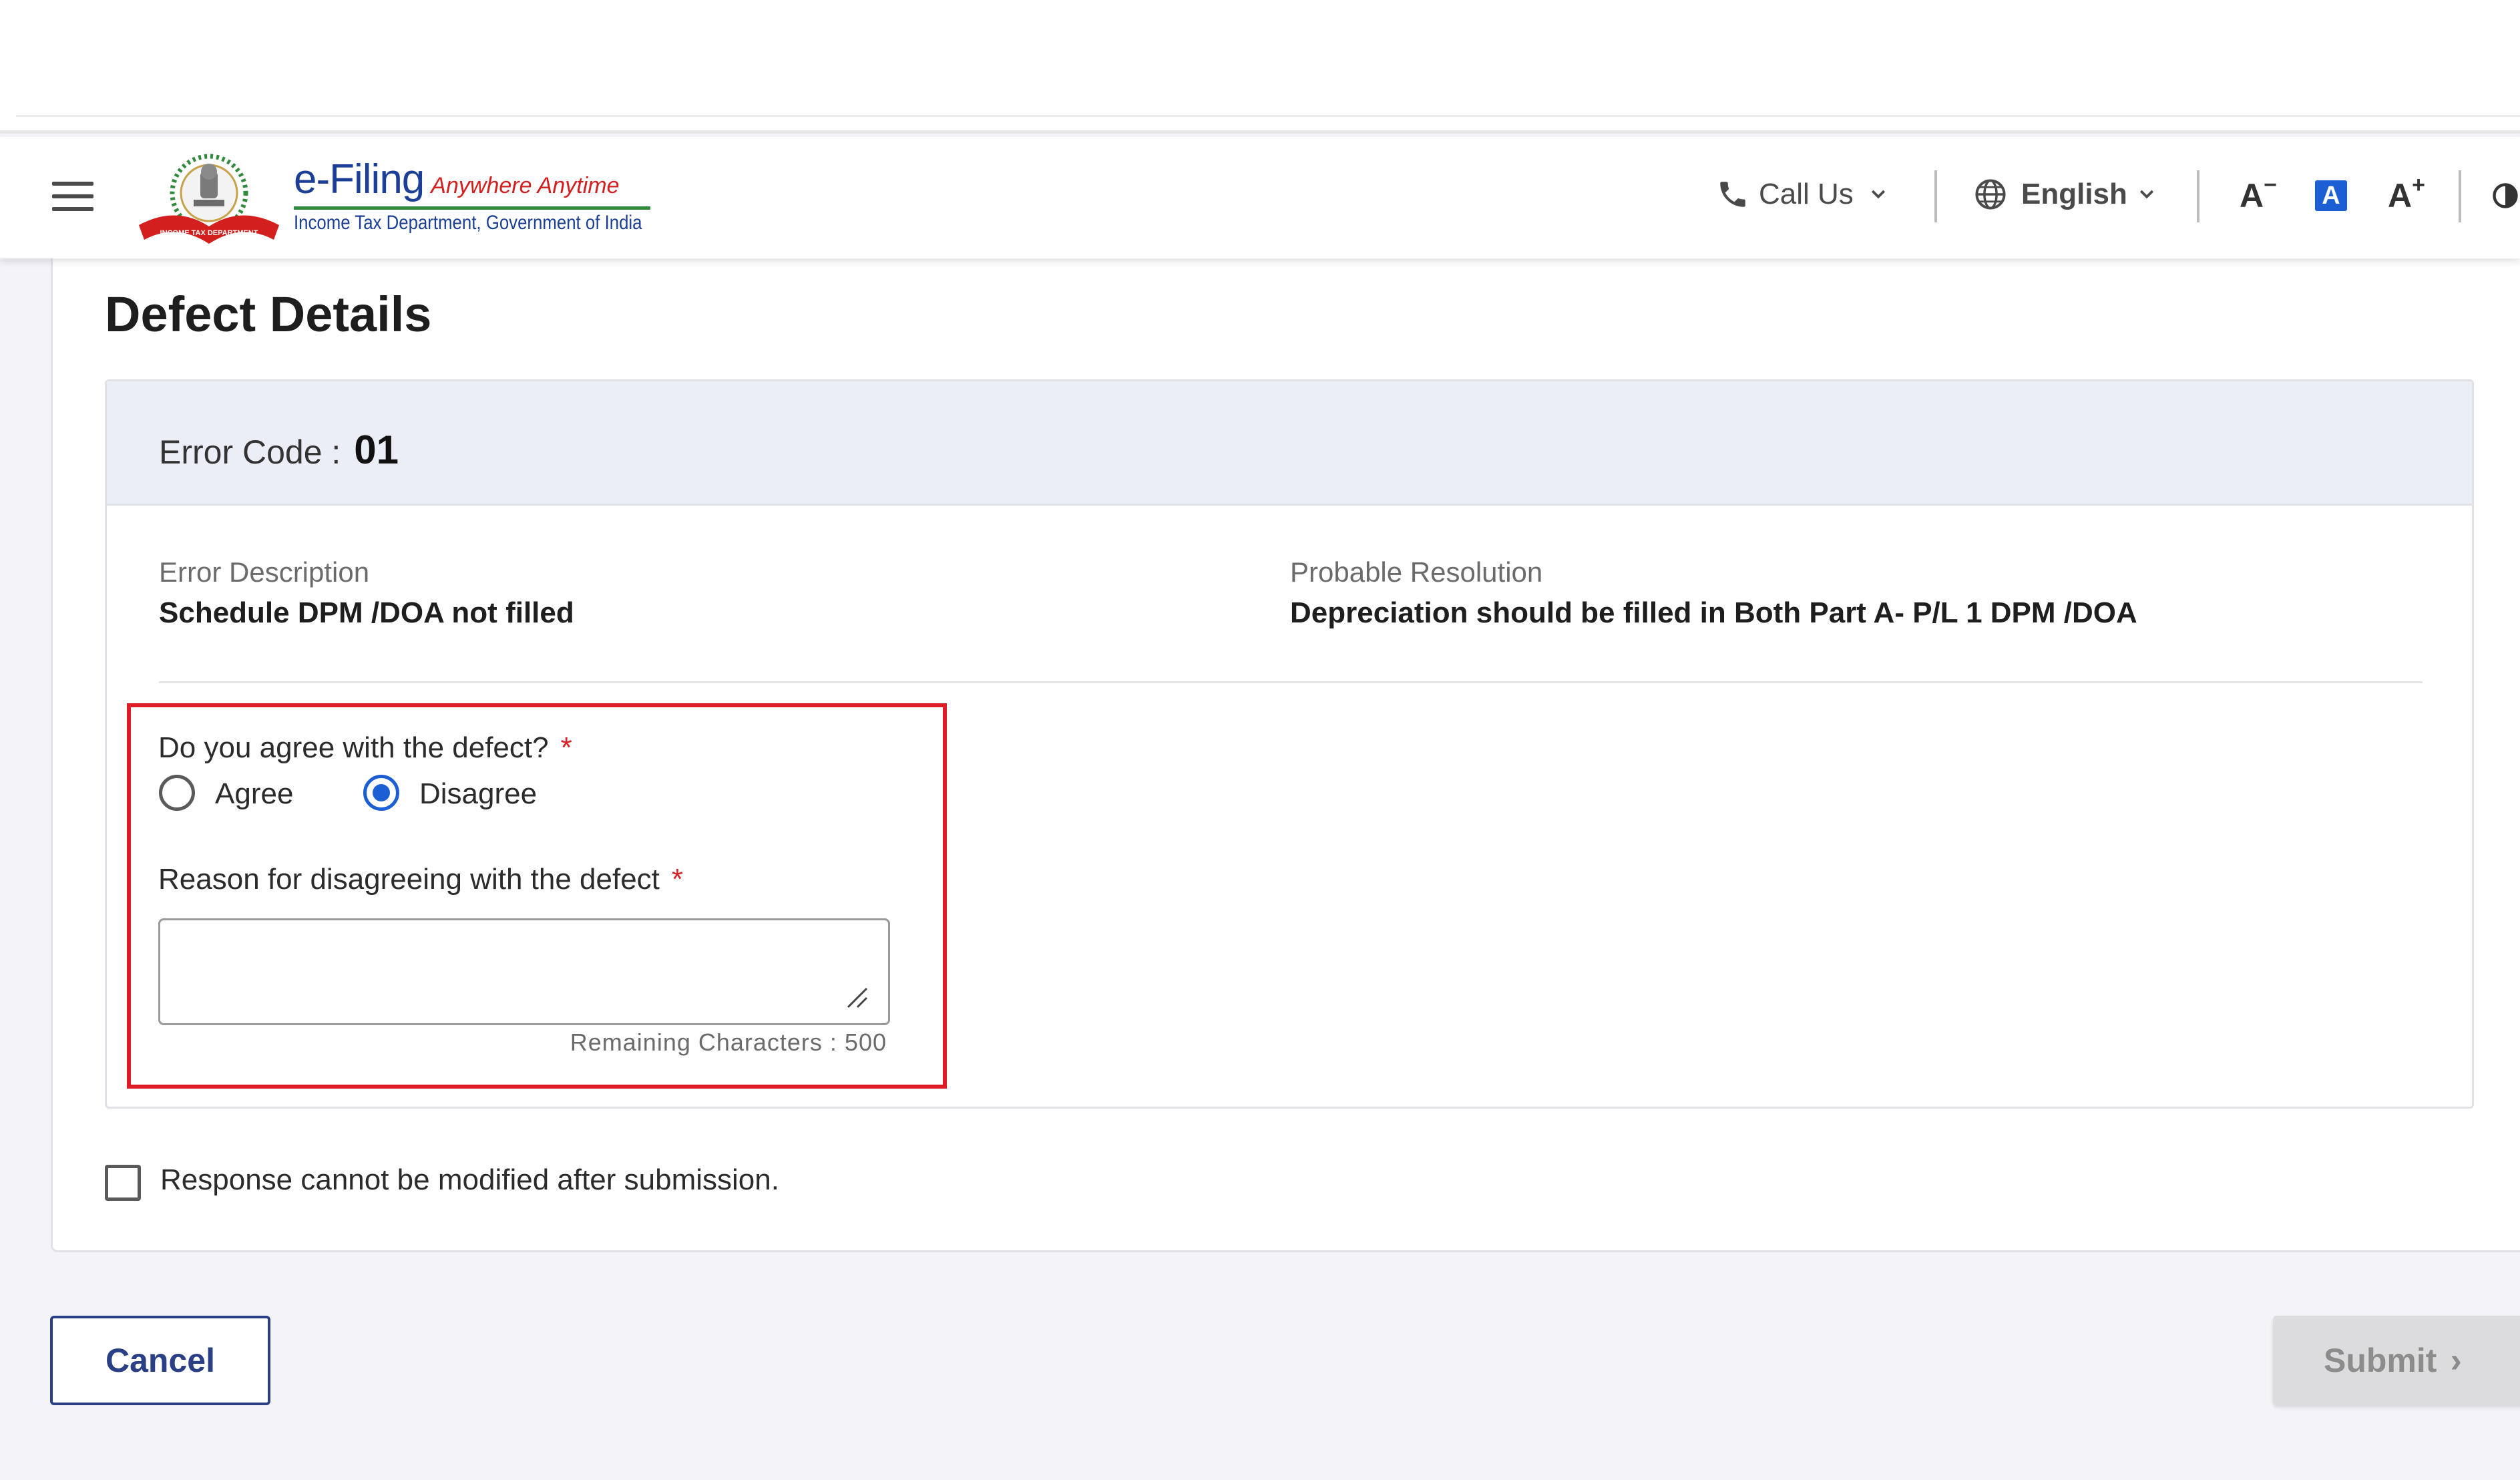  What do you see at coordinates (524, 972) in the screenshot?
I see `reason-textarea` at bounding box center [524, 972].